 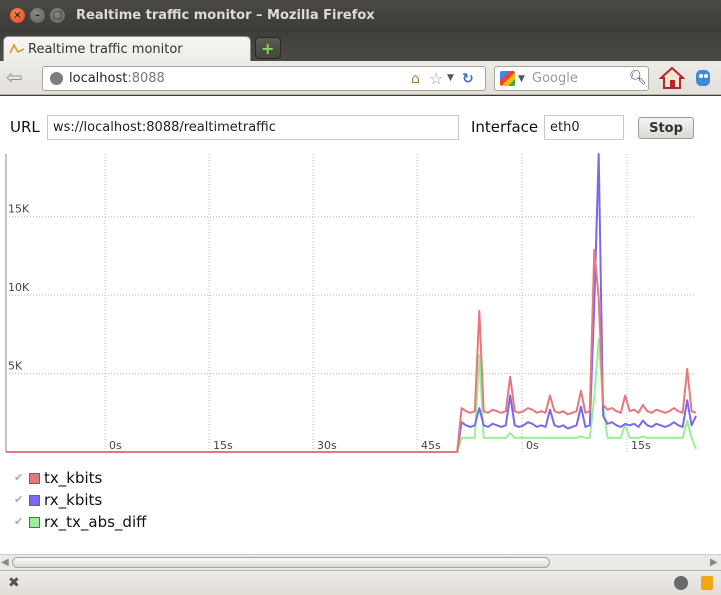 I want to click on tab-realtime-traffic: Realtime traffic monitor, so click(x=127, y=49).